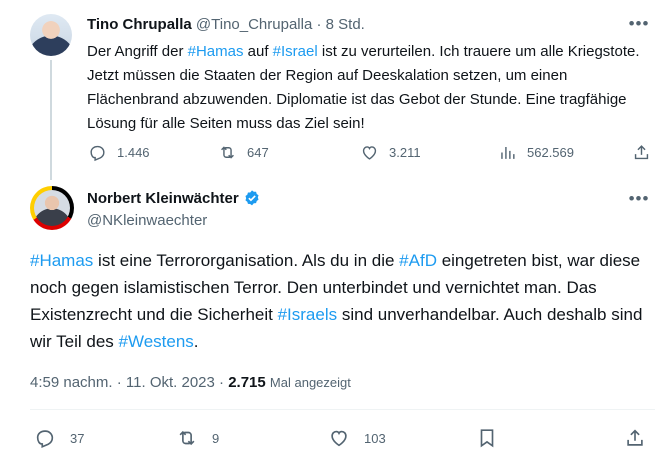 Image resolution: width=669 pixels, height=460 pixels. What do you see at coordinates (196, 341) in the screenshot?
I see `text-segment: .` at bounding box center [196, 341].